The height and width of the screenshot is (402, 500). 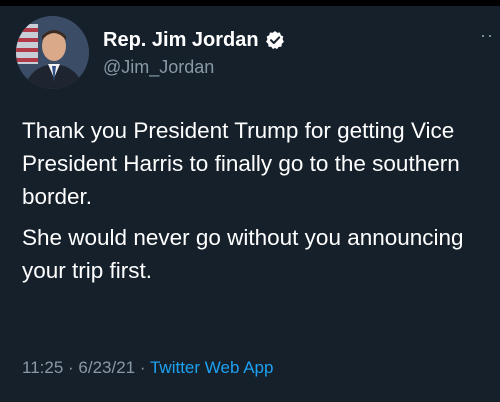 What do you see at coordinates (275, 40) in the screenshot?
I see `verified-badge-icon` at bounding box center [275, 40].